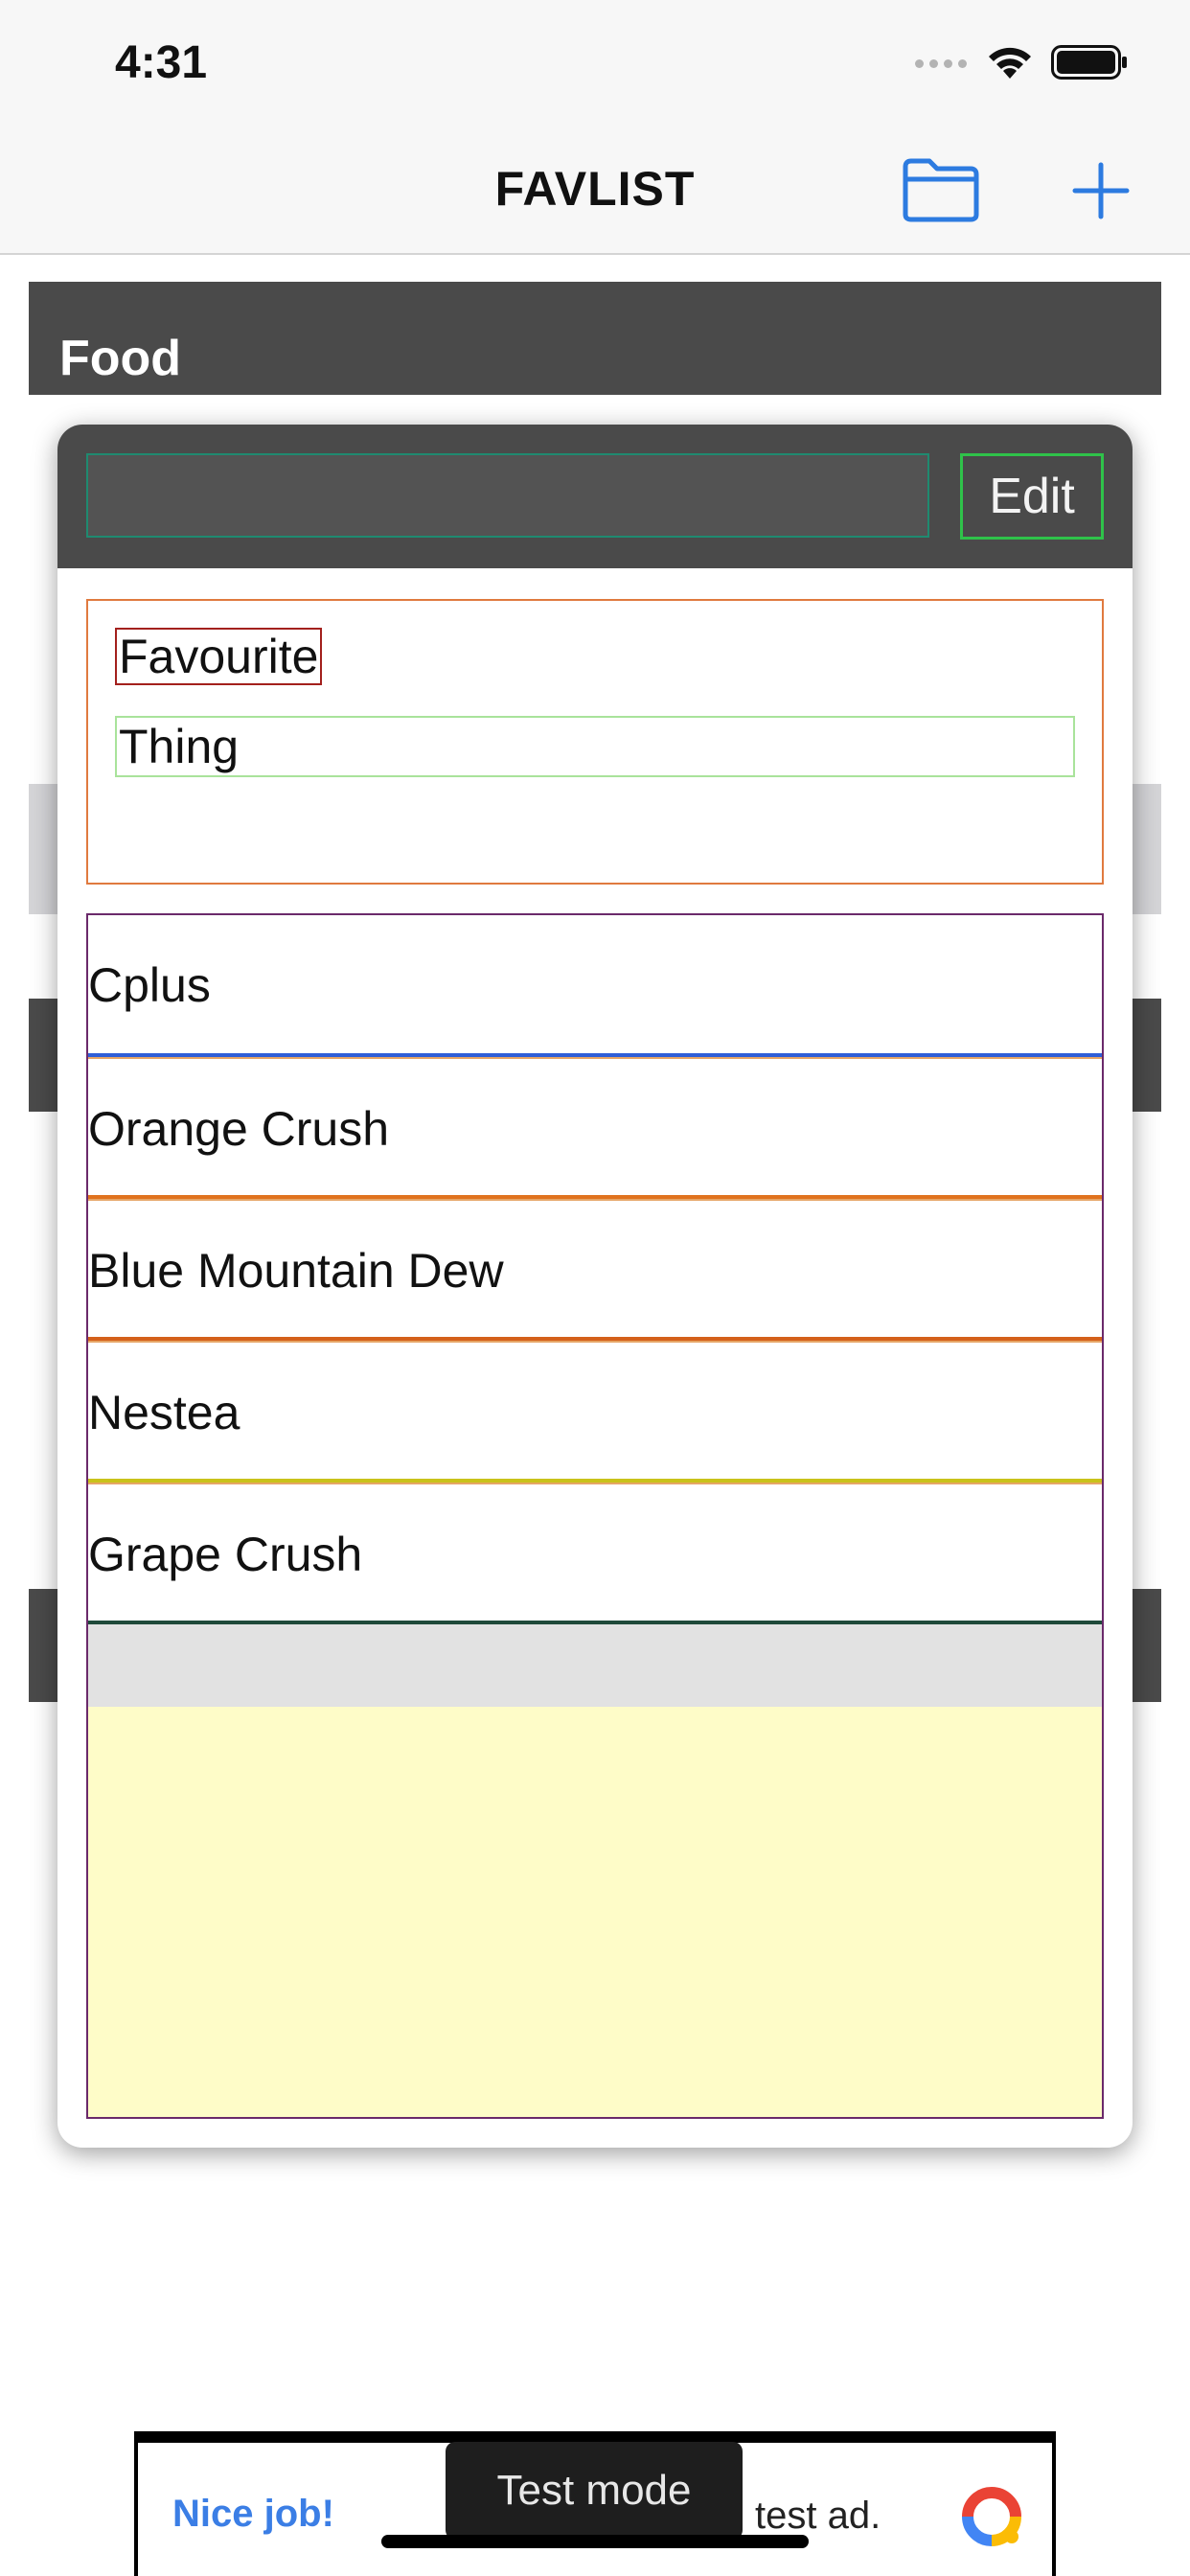  What do you see at coordinates (219, 656) in the screenshot?
I see `favourite-label: Favourite` at bounding box center [219, 656].